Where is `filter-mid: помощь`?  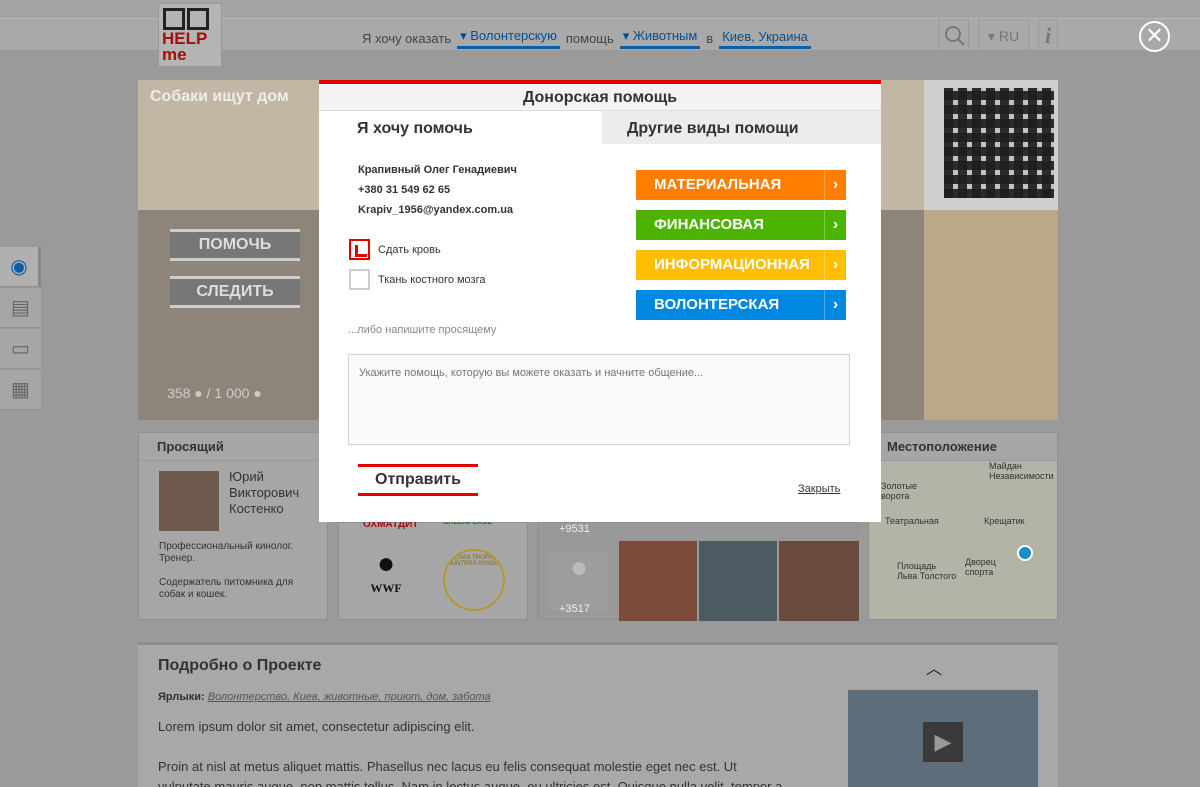
filter-mid: помощь is located at coordinates (589, 38).